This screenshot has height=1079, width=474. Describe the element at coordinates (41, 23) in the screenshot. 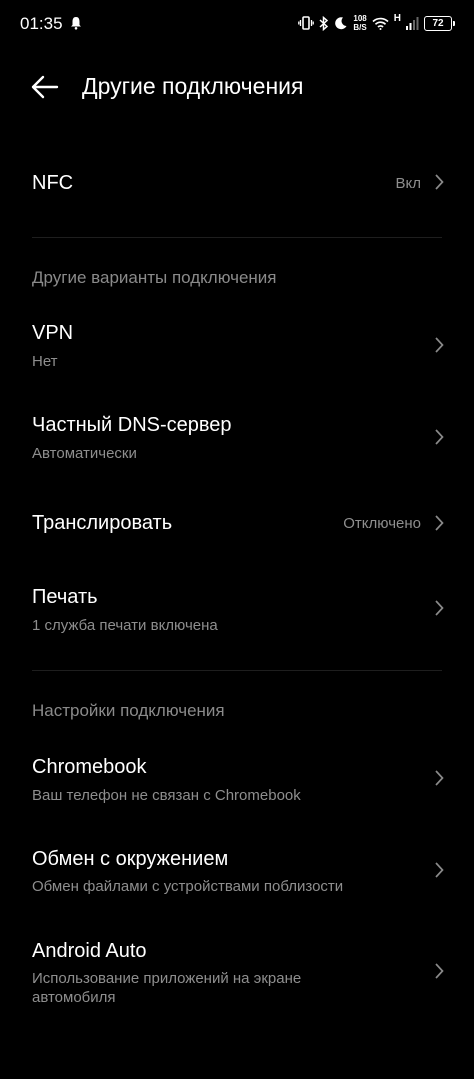

I see `status-time: 01:35` at that location.